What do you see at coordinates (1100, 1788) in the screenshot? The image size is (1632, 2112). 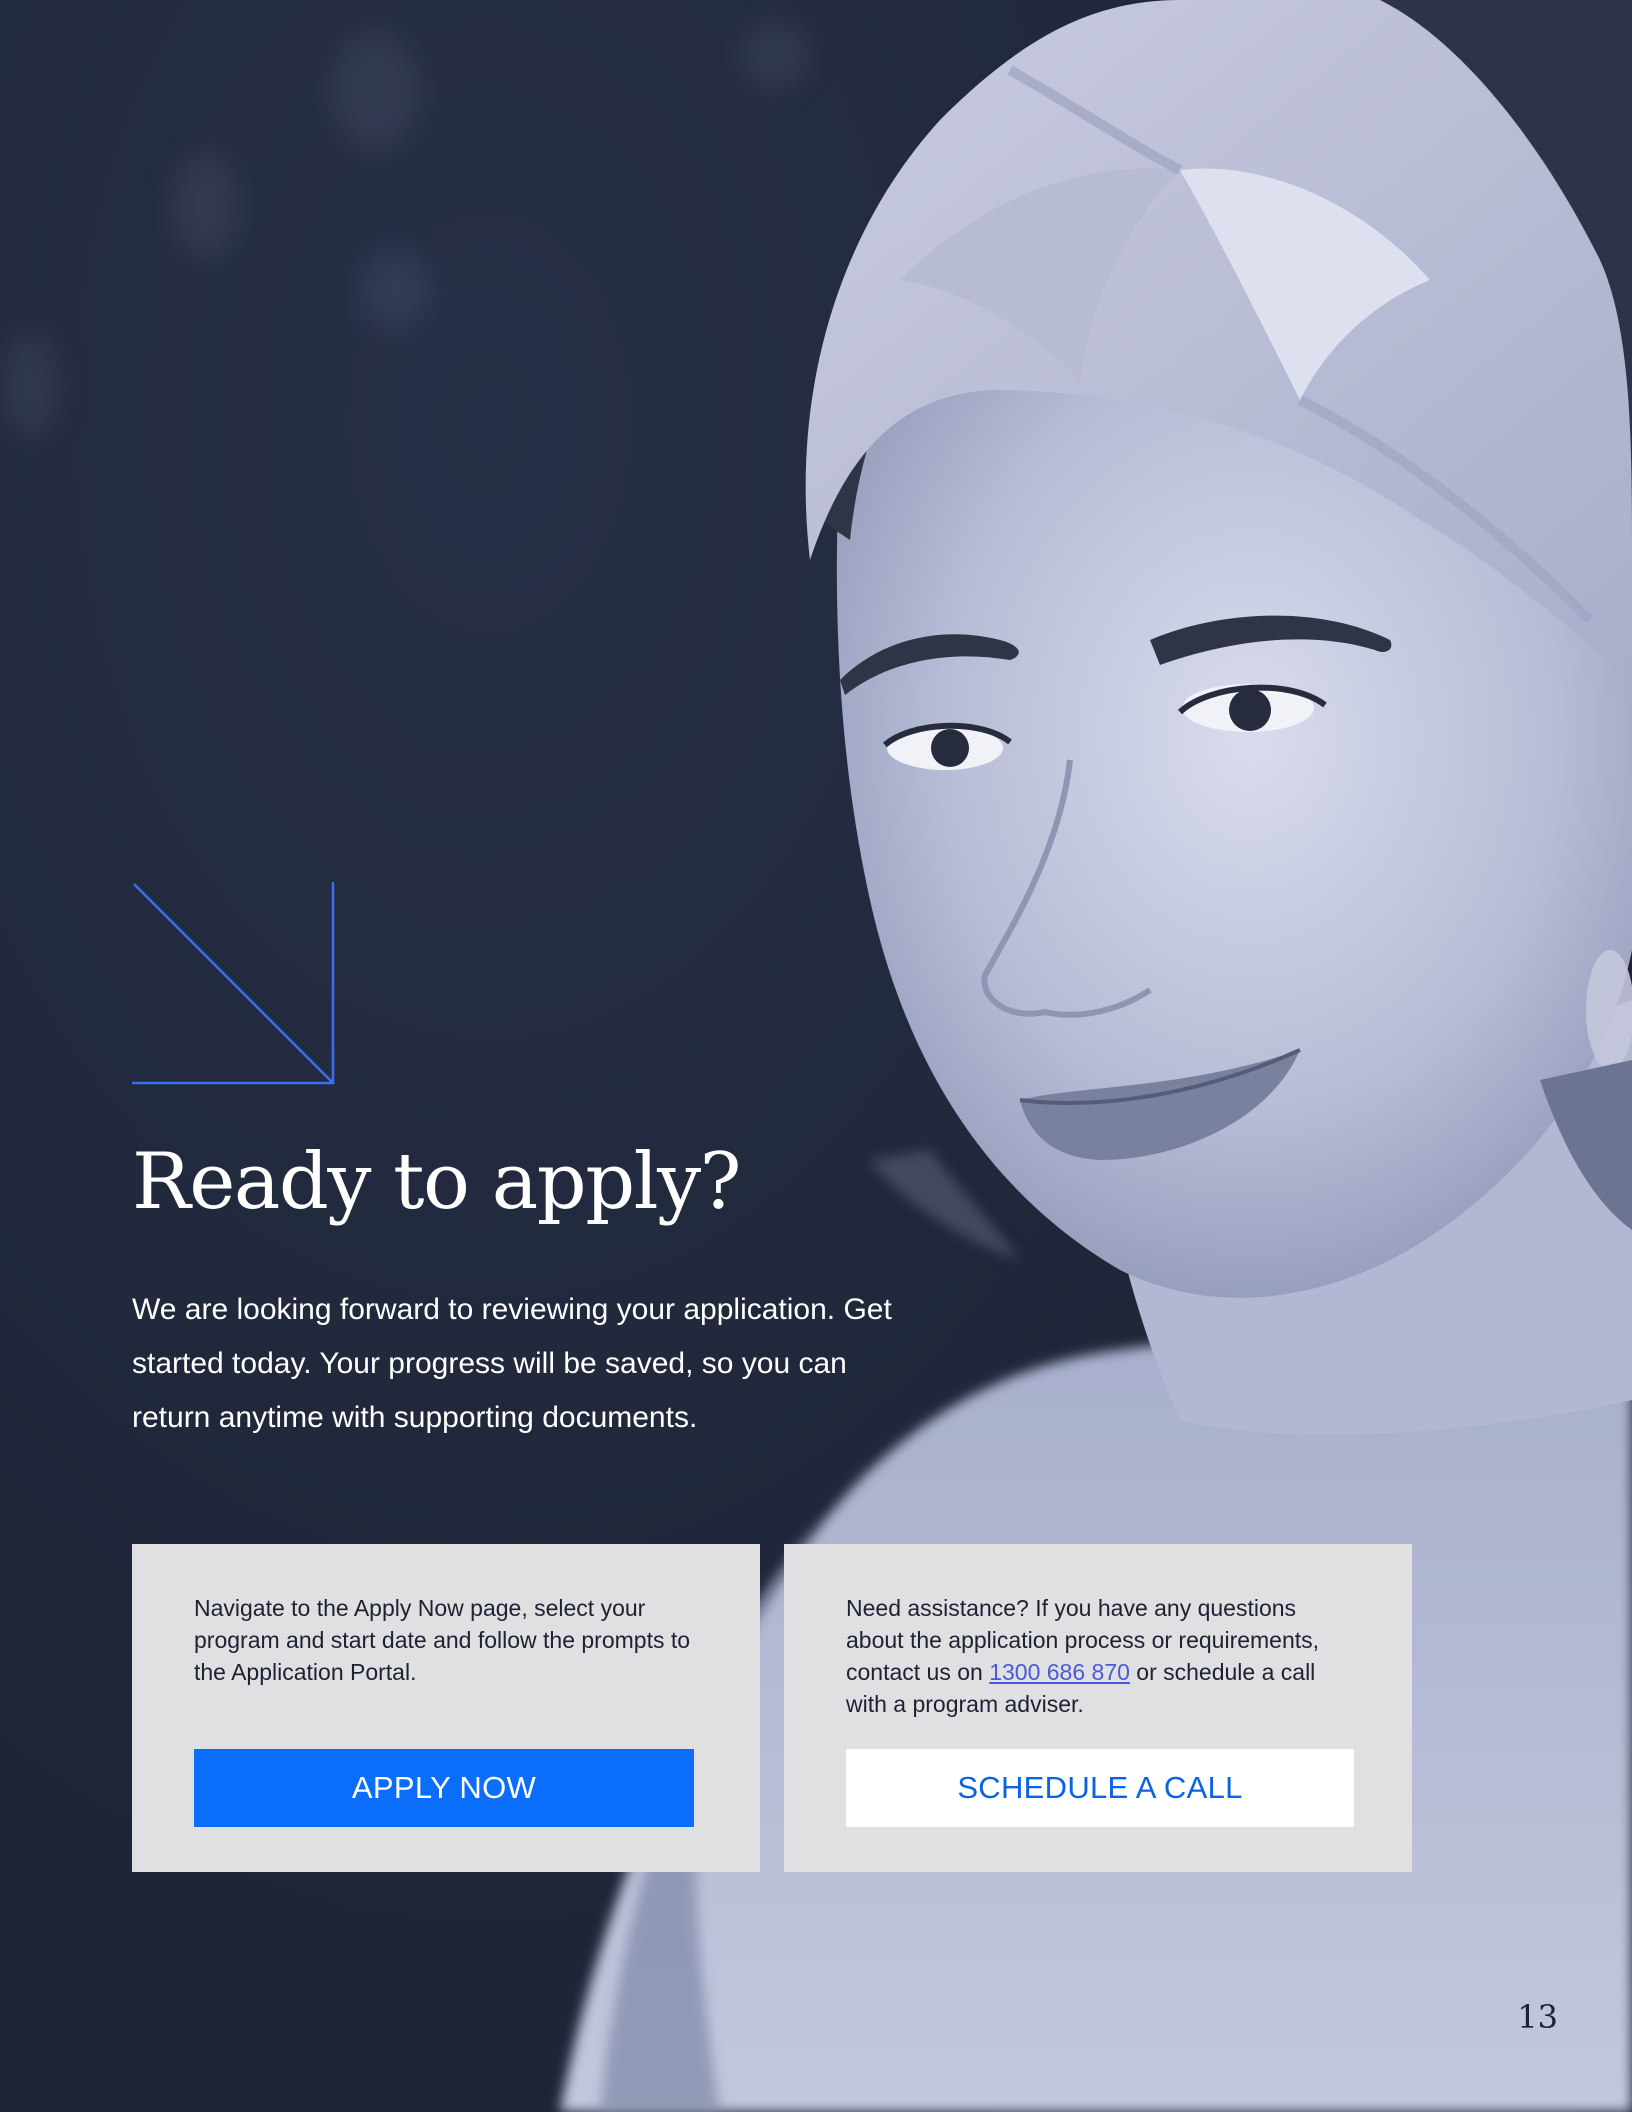 I see `schedule-call-button: SCHEDULE A CALL` at bounding box center [1100, 1788].